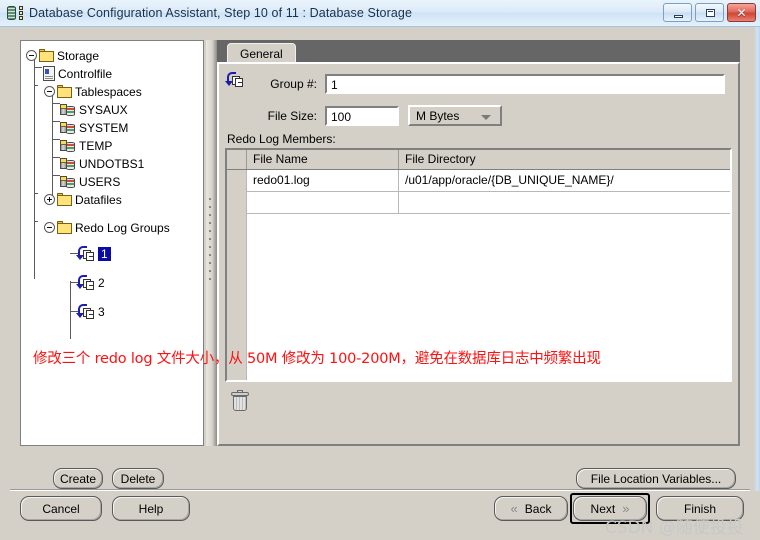 This screenshot has width=760, height=540. Describe the element at coordinates (240, 401) in the screenshot. I see `trash-icon` at that location.